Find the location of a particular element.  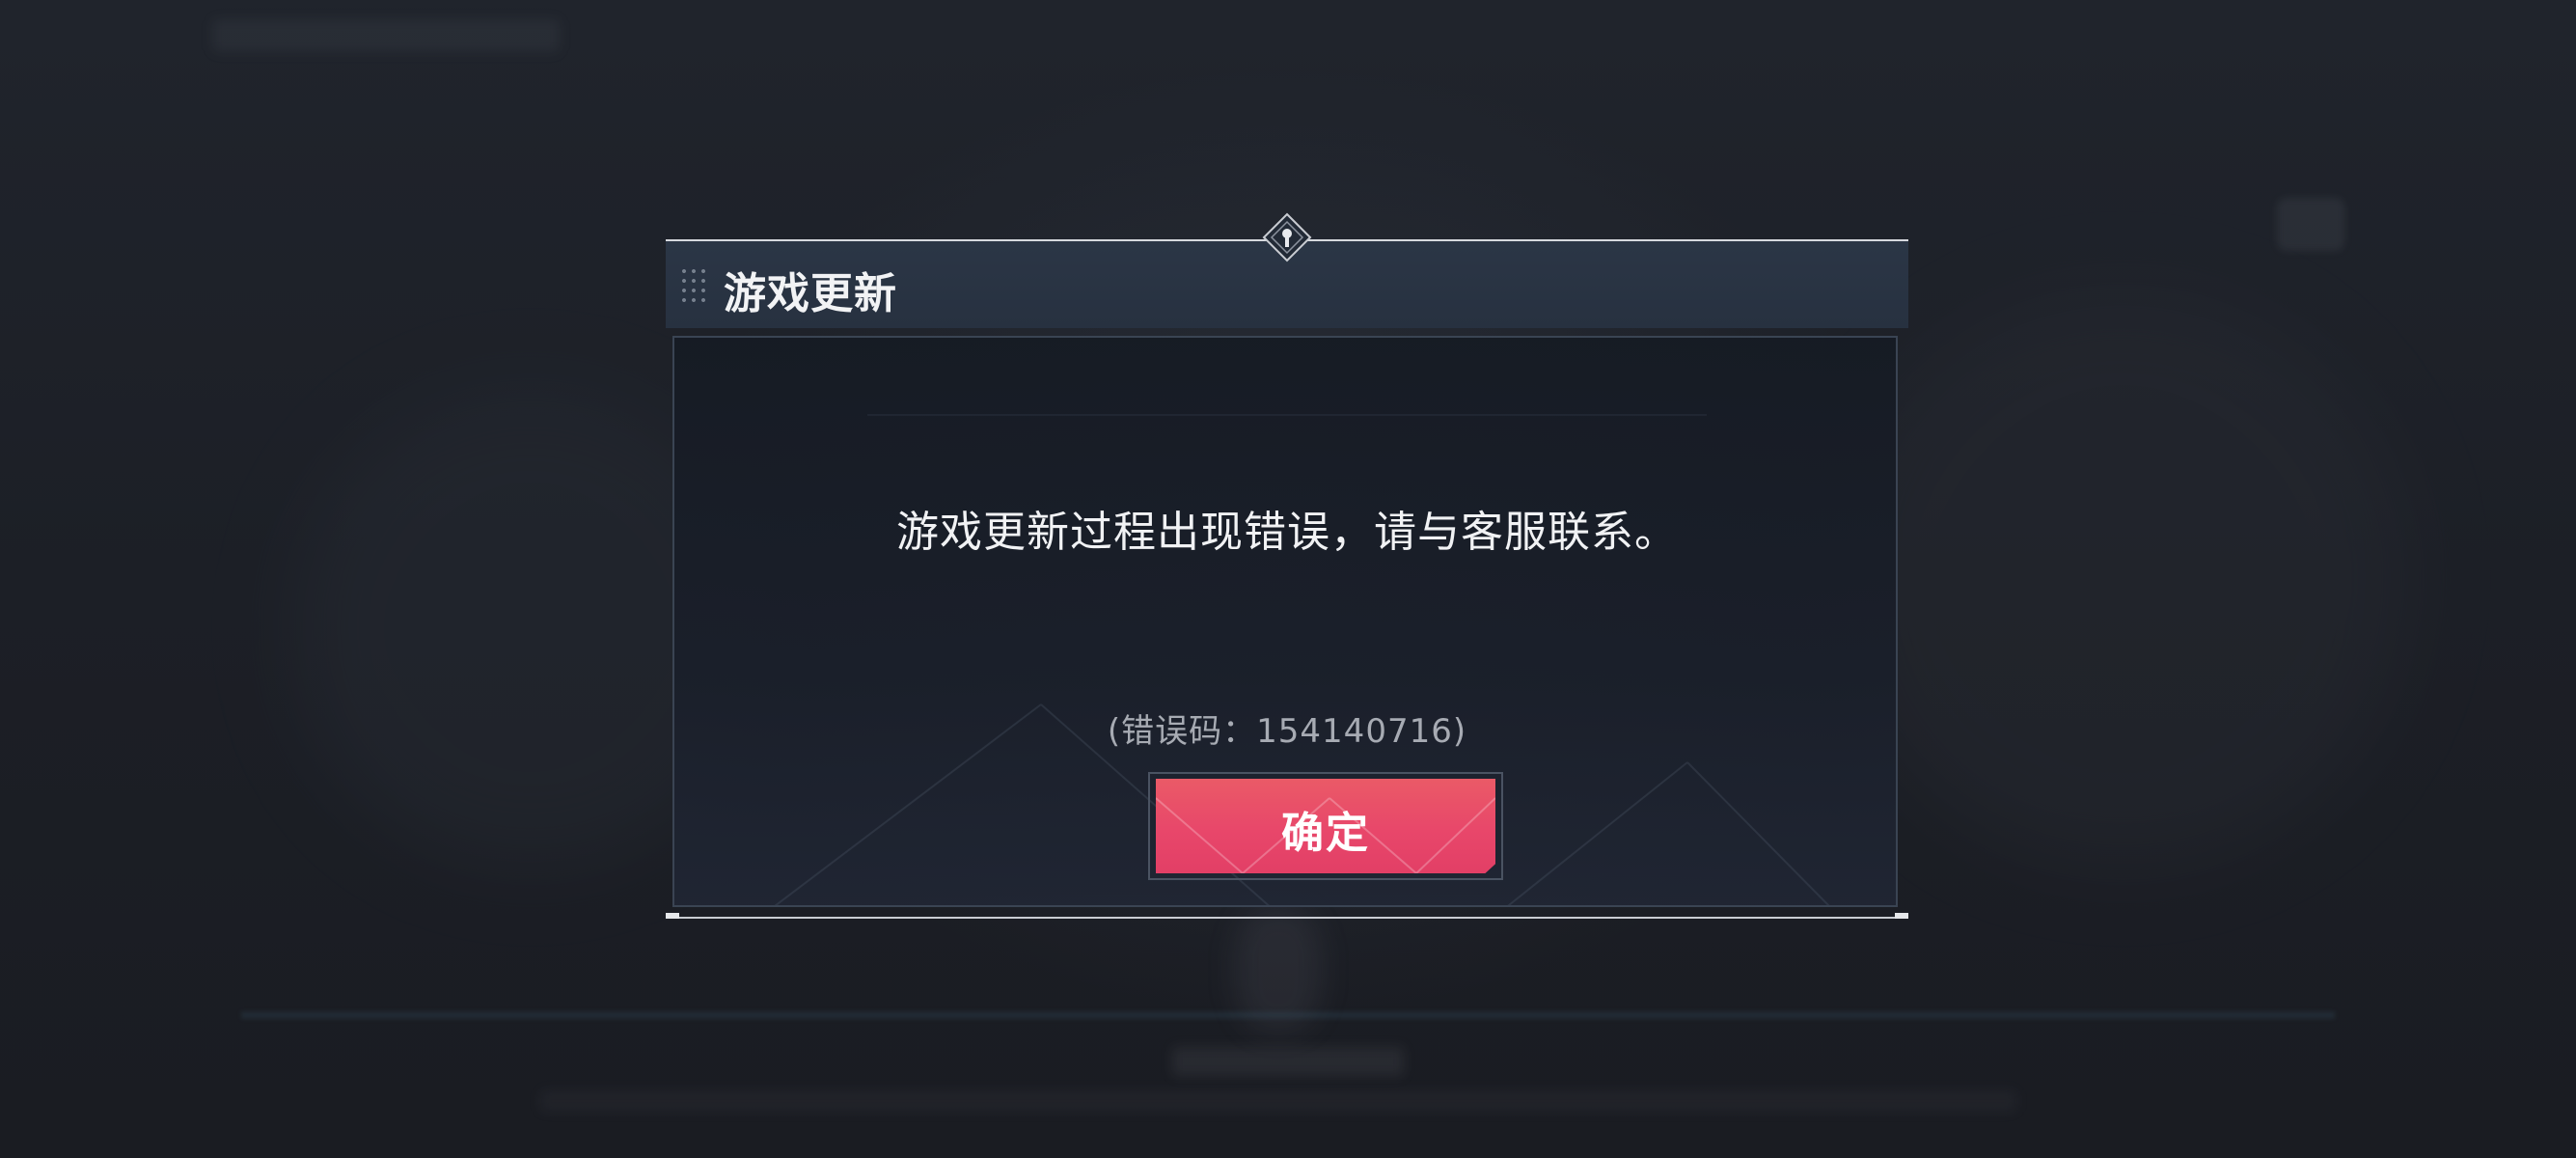

background-loading-text is located at coordinates (1288, 1061).